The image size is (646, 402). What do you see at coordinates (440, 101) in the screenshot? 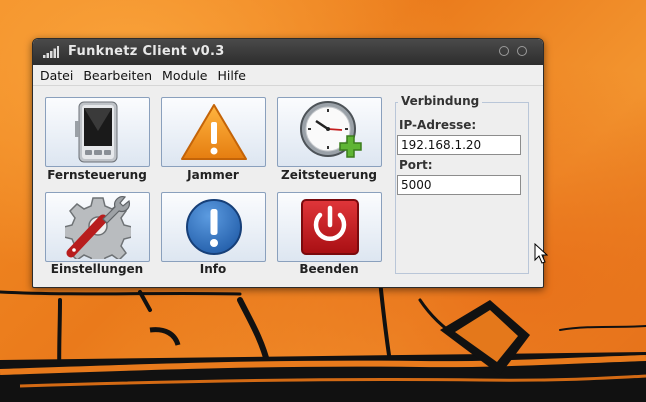
I see `connection-legend: Verbindung` at bounding box center [440, 101].